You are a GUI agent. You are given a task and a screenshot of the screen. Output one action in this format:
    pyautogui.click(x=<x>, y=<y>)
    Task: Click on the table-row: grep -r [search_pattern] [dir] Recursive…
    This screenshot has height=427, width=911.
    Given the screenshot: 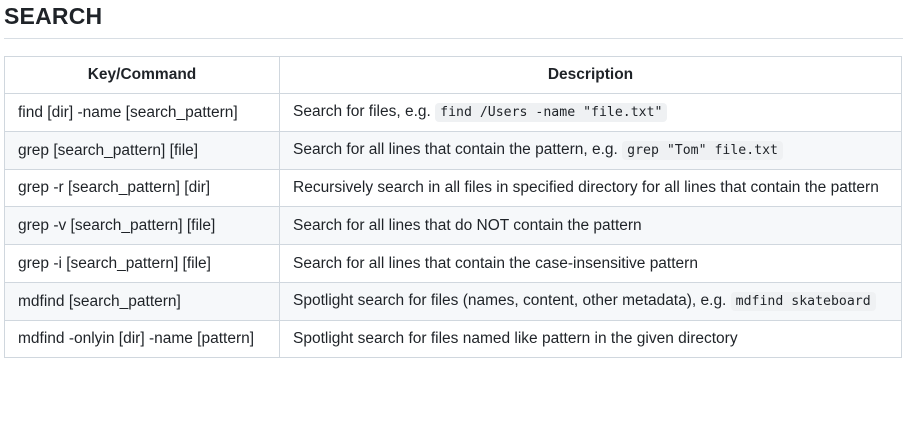 What is the action you would take?
    pyautogui.click(x=453, y=188)
    